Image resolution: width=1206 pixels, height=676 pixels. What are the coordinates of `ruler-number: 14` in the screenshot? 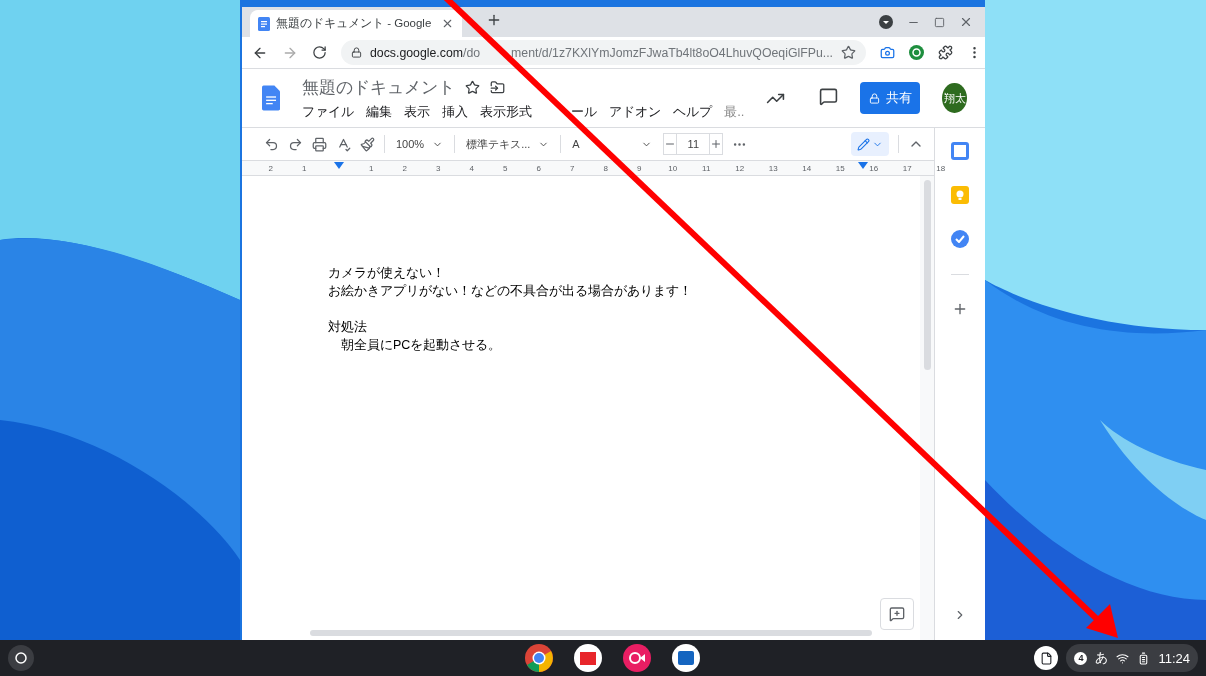 It's located at (807, 168).